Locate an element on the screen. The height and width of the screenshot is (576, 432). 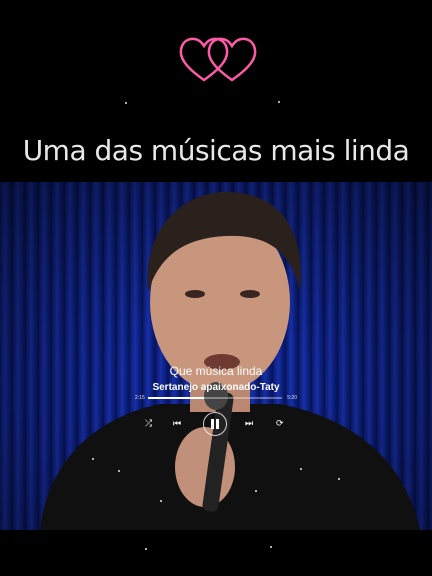
caption-title: Uma das músicas mais linda is located at coordinates (216, 150).